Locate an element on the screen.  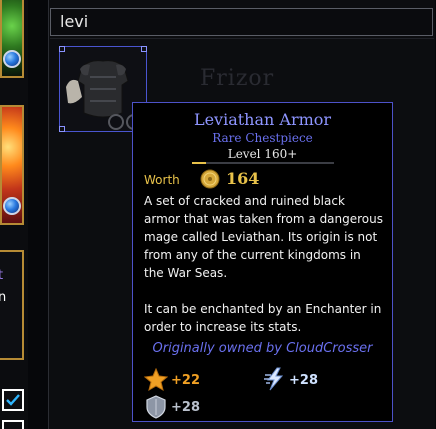
search-query: levi is located at coordinates (74, 21).